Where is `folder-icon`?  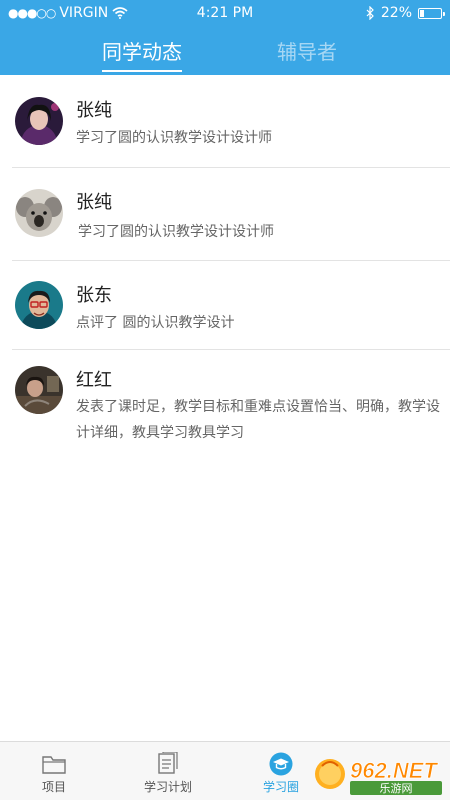 folder-icon is located at coordinates (54, 765).